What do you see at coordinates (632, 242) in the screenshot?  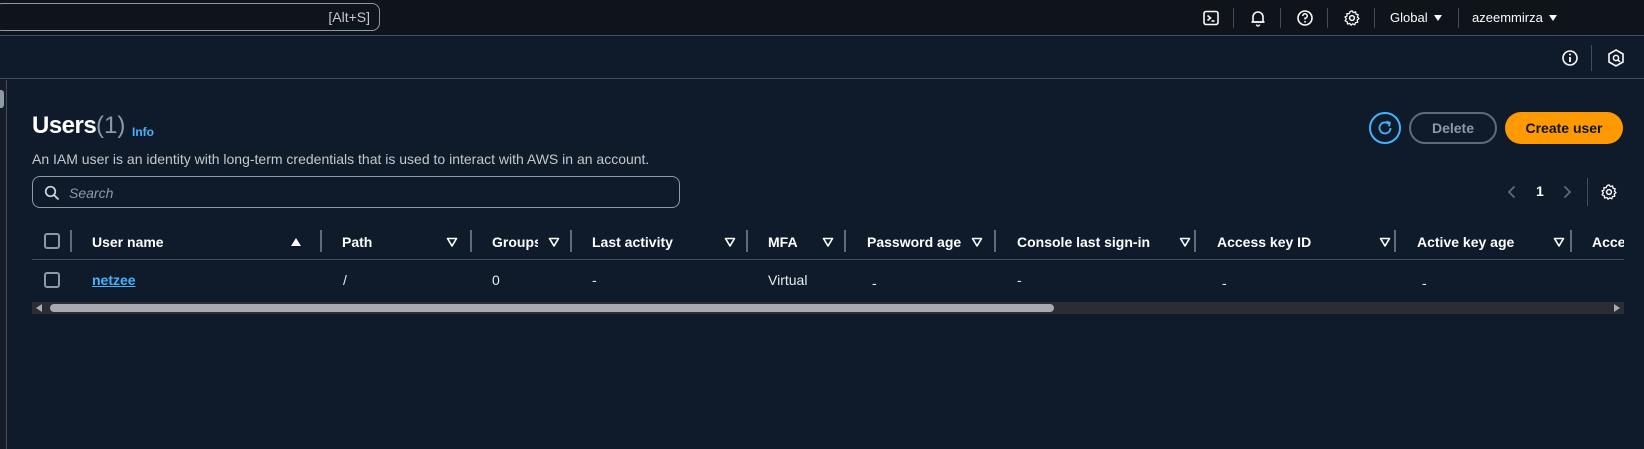 I see `column-label: Last activity` at bounding box center [632, 242].